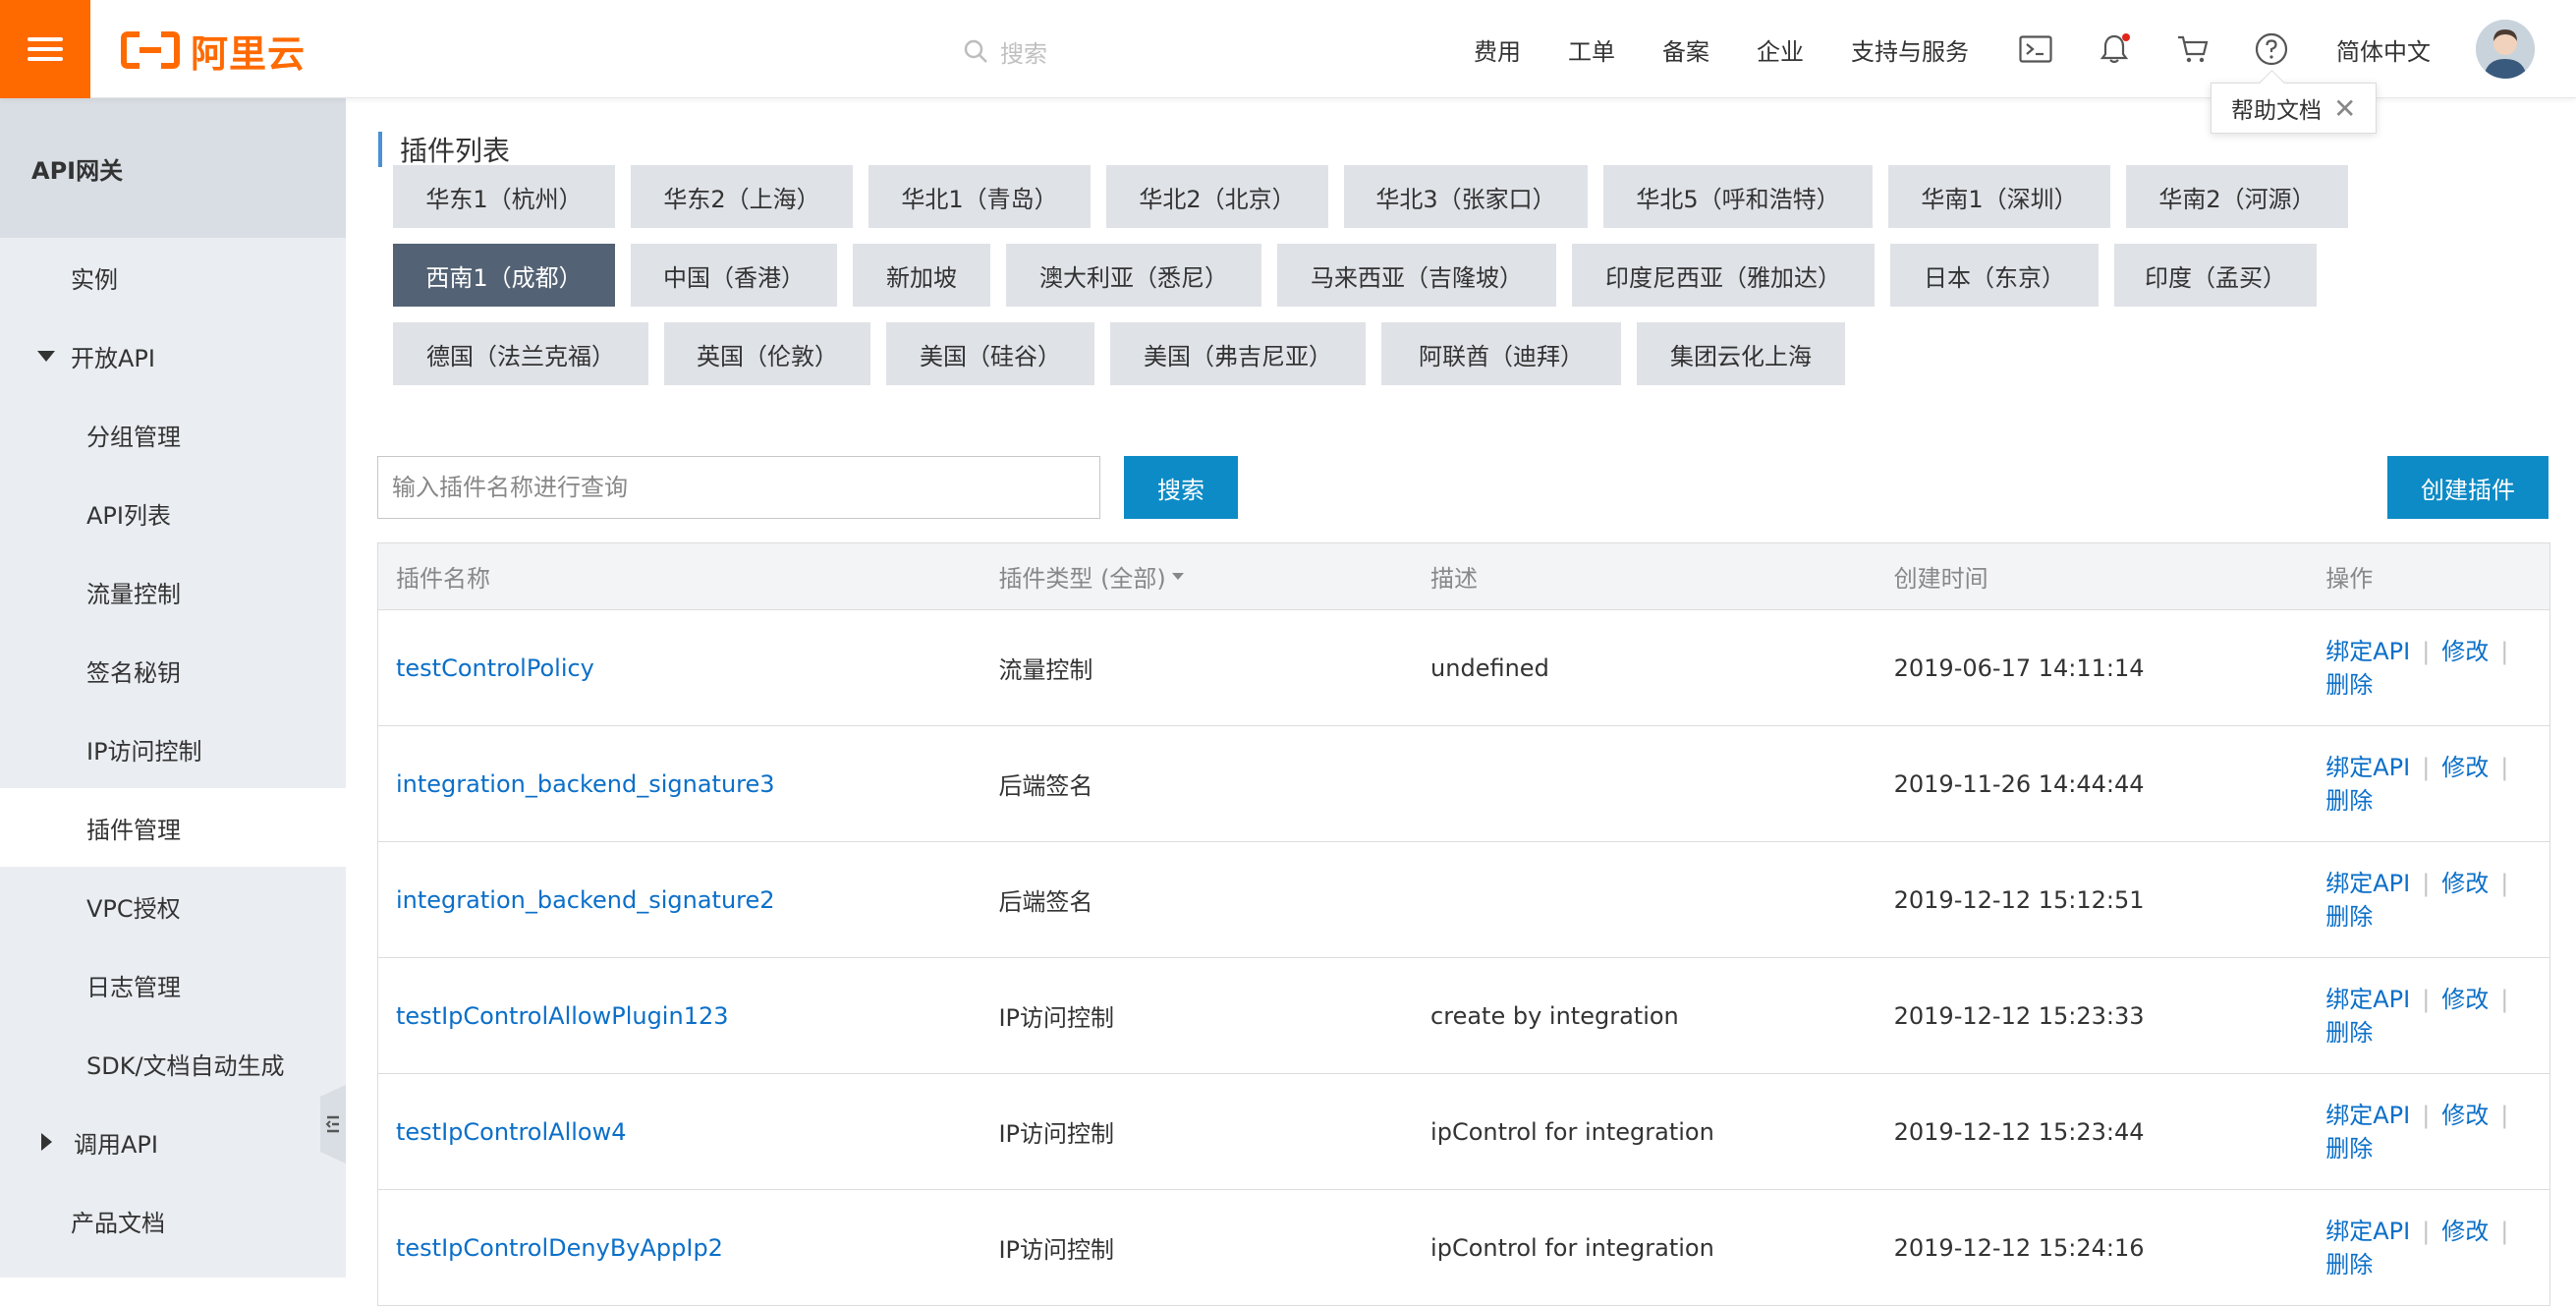 The image size is (2576, 1306). I want to click on region-button: 印度（孟买）, so click(2215, 275).